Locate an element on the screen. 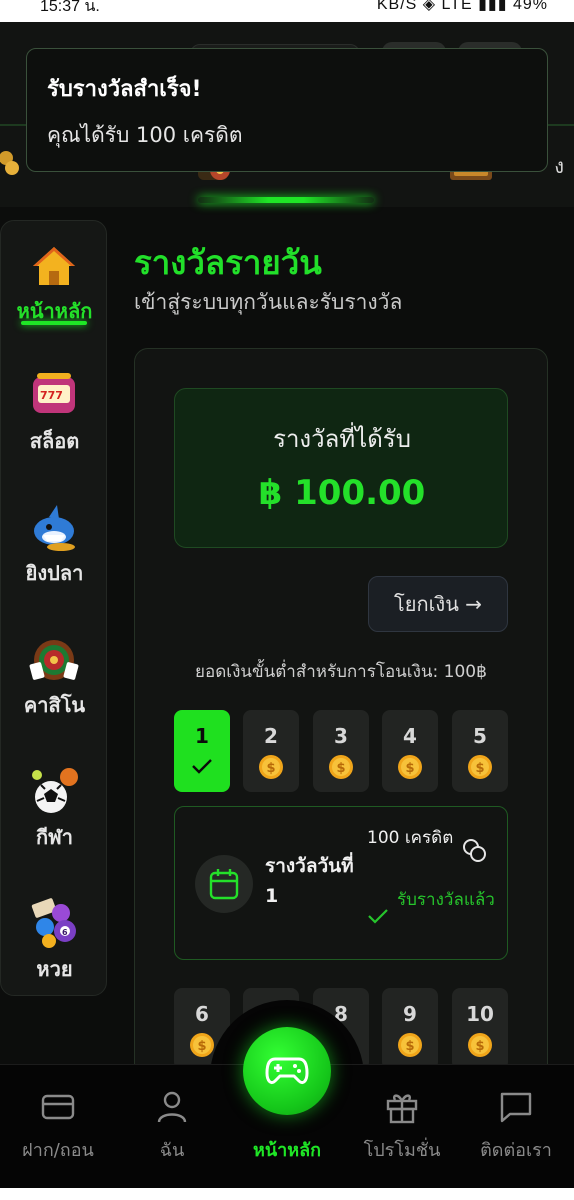 This screenshot has height=1200, width=574. toast-title: รับรางวัลสำเร็จ! is located at coordinates (124, 89).